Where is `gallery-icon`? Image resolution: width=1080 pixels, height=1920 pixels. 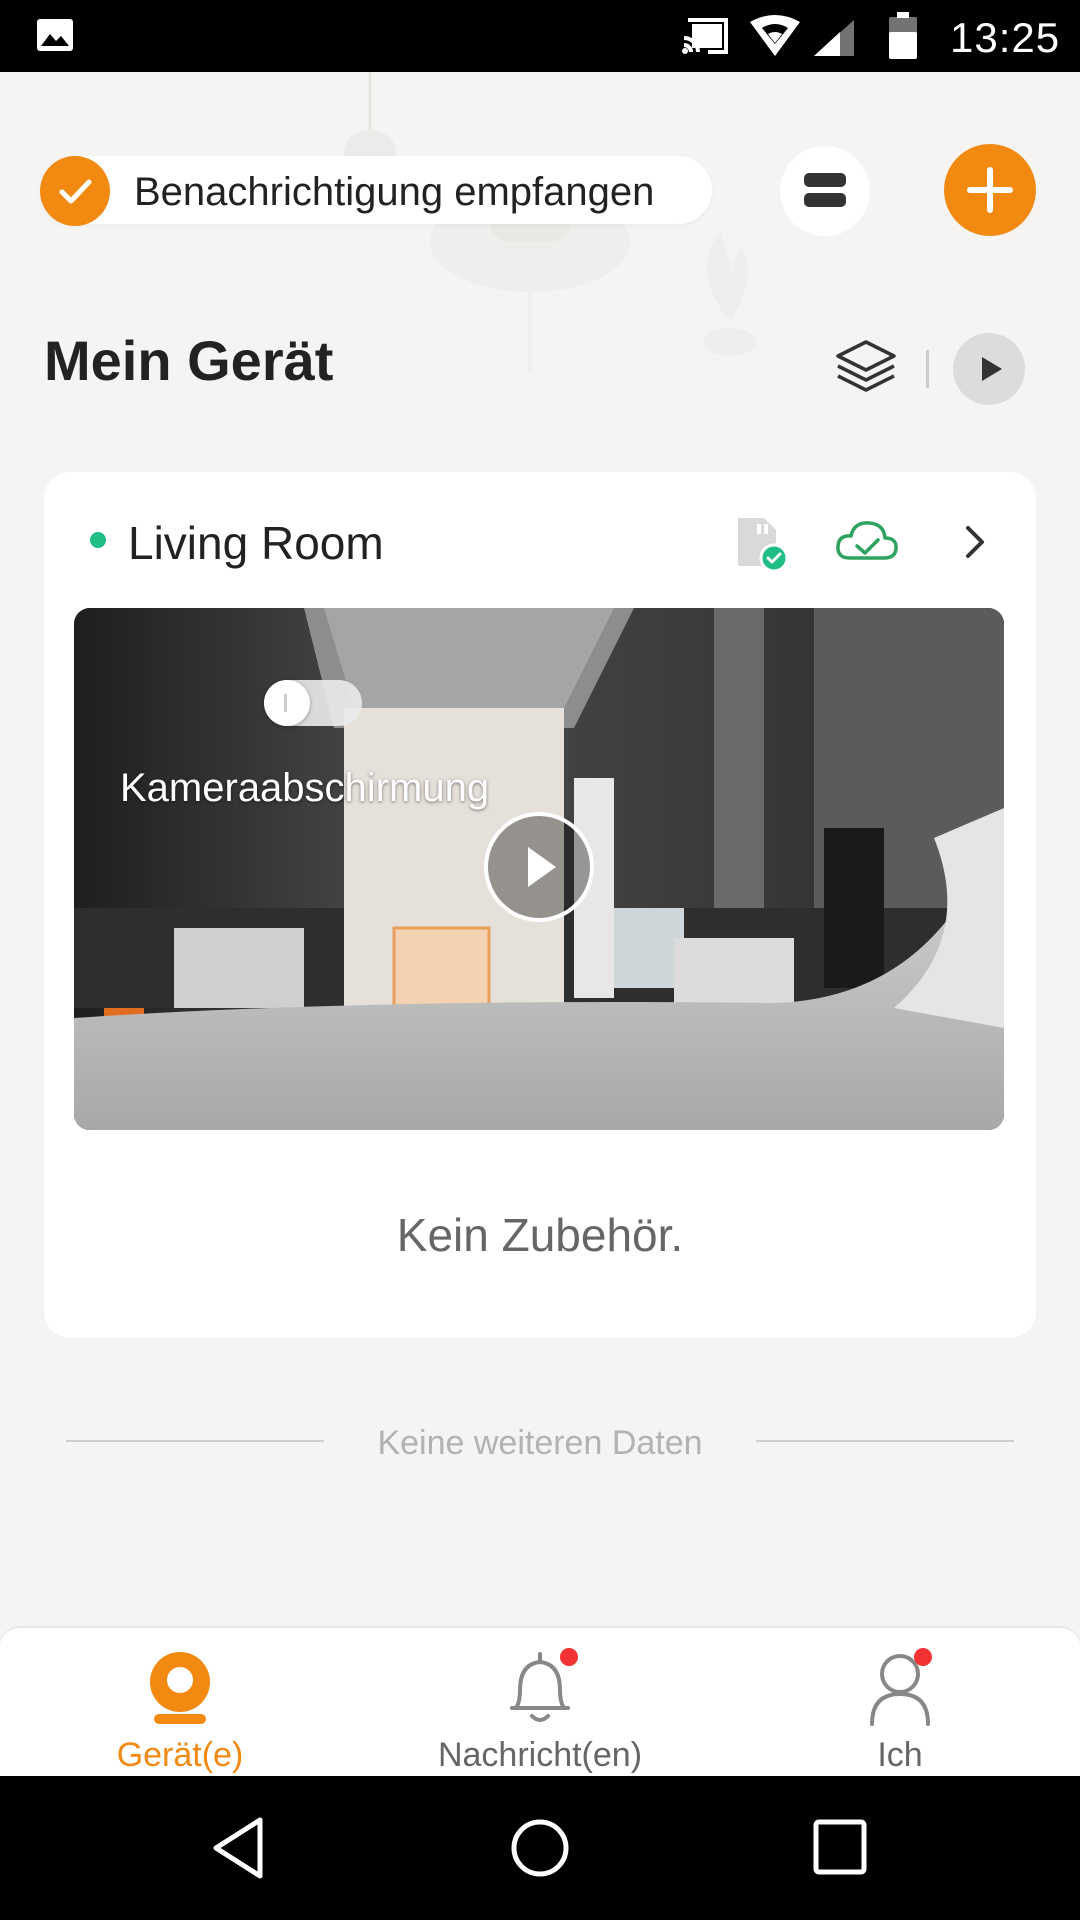 gallery-icon is located at coordinates (55, 35).